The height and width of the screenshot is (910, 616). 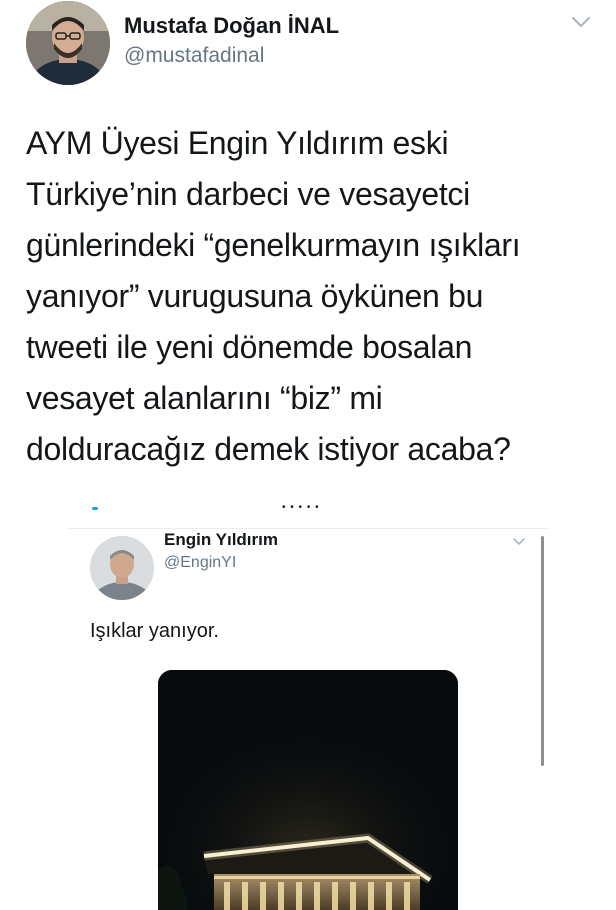 I want to click on quoted-tweet-photo, so click(x=308, y=790).